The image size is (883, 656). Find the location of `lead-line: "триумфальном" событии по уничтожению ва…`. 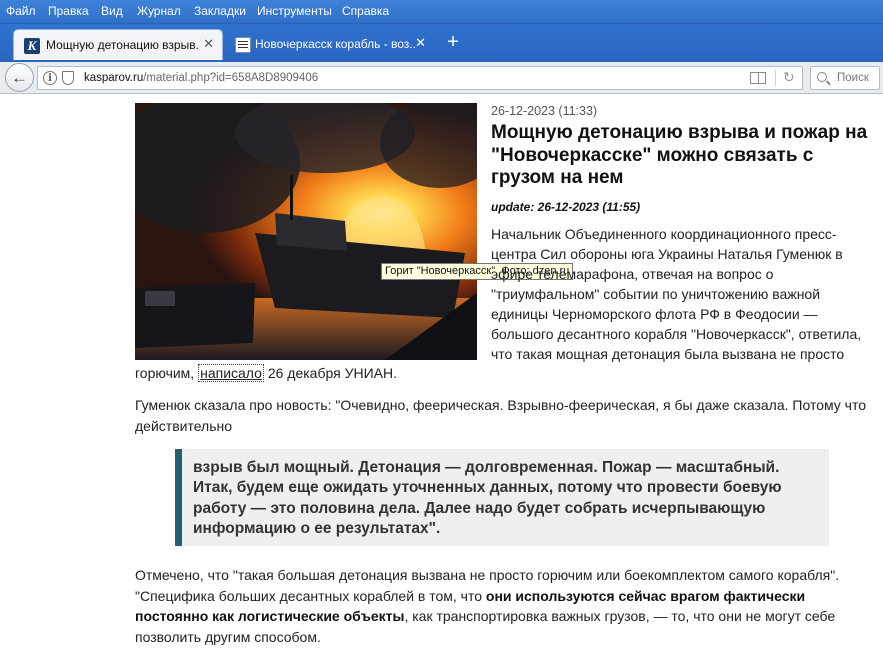

lead-line: "триумфальном" событии по уничтожению ва… is located at coordinates (656, 294).